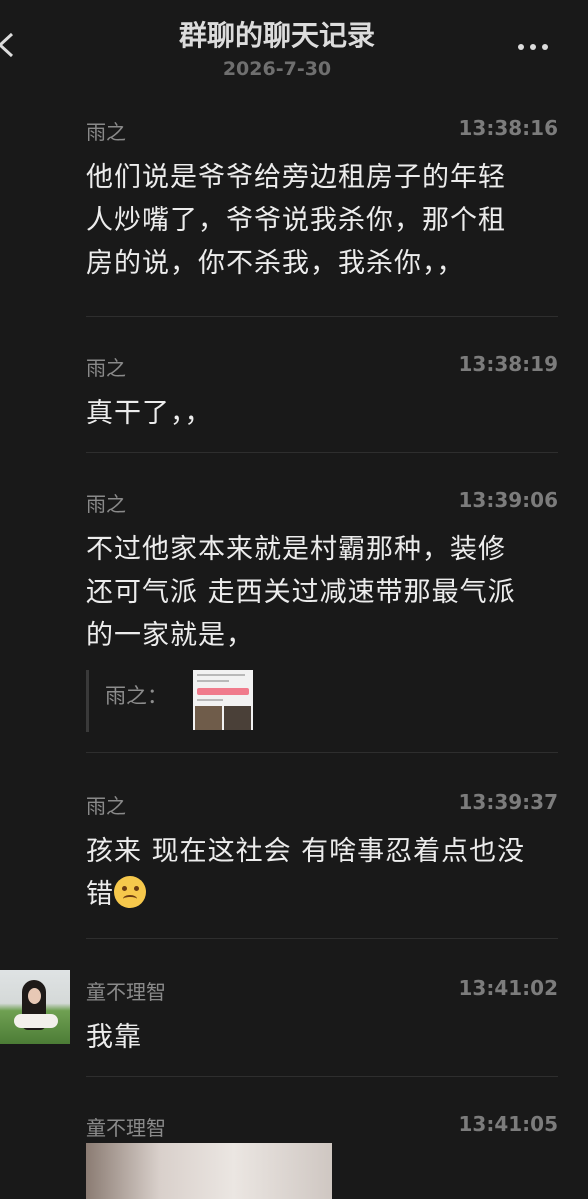  I want to click on message-item: 童不理智 13:41:02 我靠, so click(322, 1017).